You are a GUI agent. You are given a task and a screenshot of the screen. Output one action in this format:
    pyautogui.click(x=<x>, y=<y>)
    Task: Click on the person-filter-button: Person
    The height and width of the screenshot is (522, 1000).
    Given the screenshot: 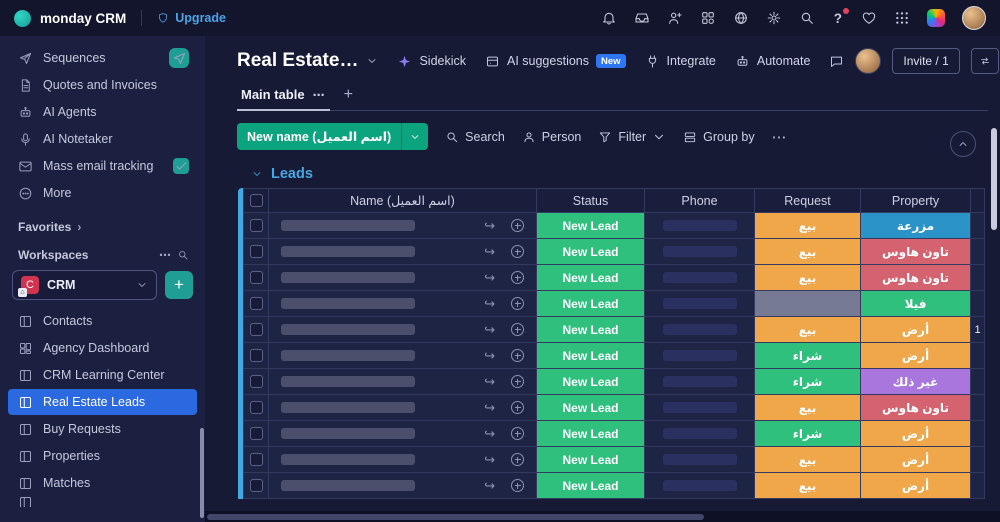 What is the action you would take?
    pyautogui.click(x=551, y=137)
    